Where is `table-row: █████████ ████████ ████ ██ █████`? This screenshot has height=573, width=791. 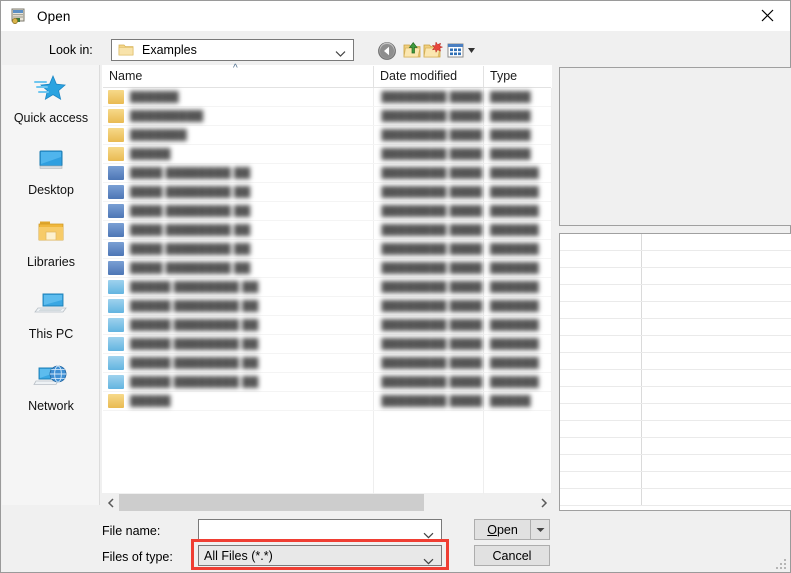
table-row: █████████ ████████ ████ ██ █████ is located at coordinates (327, 116).